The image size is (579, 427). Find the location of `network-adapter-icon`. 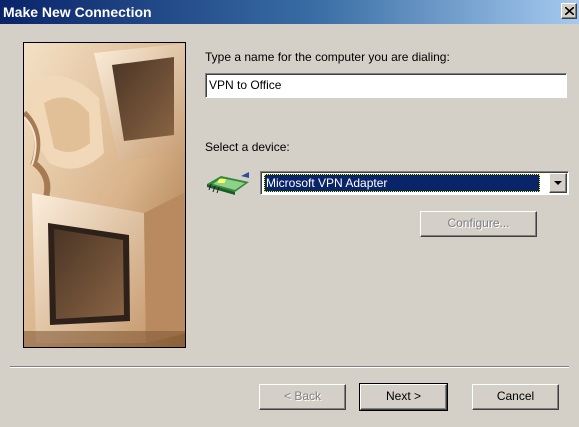

network-adapter-icon is located at coordinates (228, 183).